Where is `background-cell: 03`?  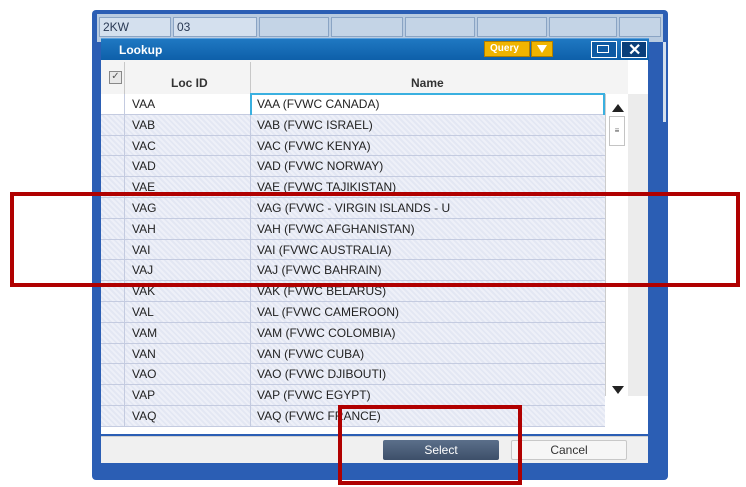
background-cell: 03 is located at coordinates (215, 27).